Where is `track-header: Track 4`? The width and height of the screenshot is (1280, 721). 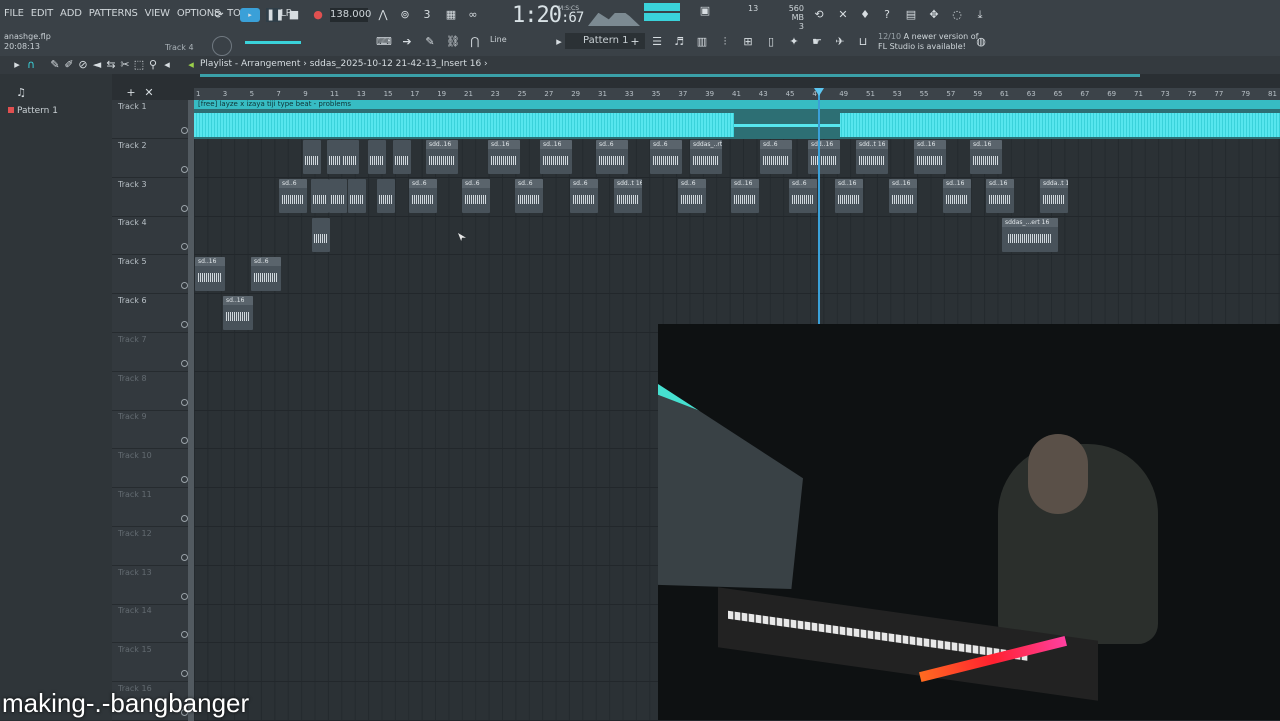
track-header: Track 4 is located at coordinates (153, 236).